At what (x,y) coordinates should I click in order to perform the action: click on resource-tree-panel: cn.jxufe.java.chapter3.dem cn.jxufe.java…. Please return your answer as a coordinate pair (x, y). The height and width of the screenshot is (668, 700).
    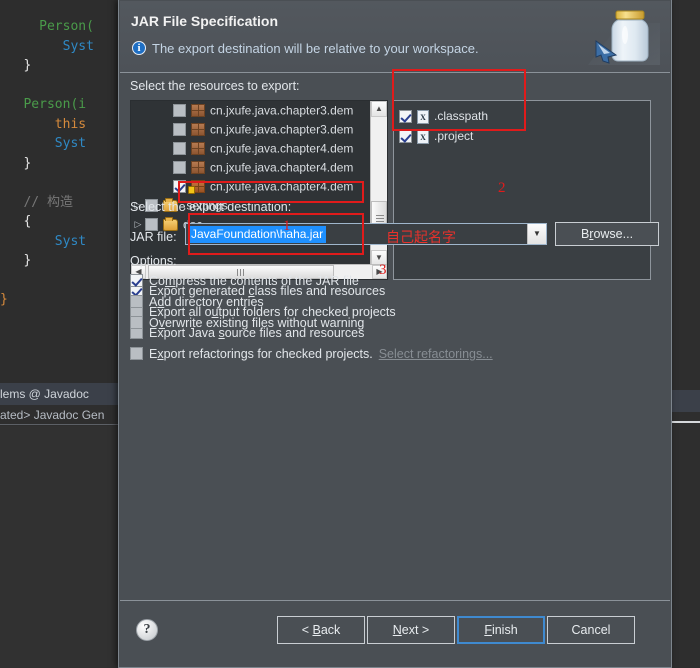
    Looking at the image, I should click on (259, 190).